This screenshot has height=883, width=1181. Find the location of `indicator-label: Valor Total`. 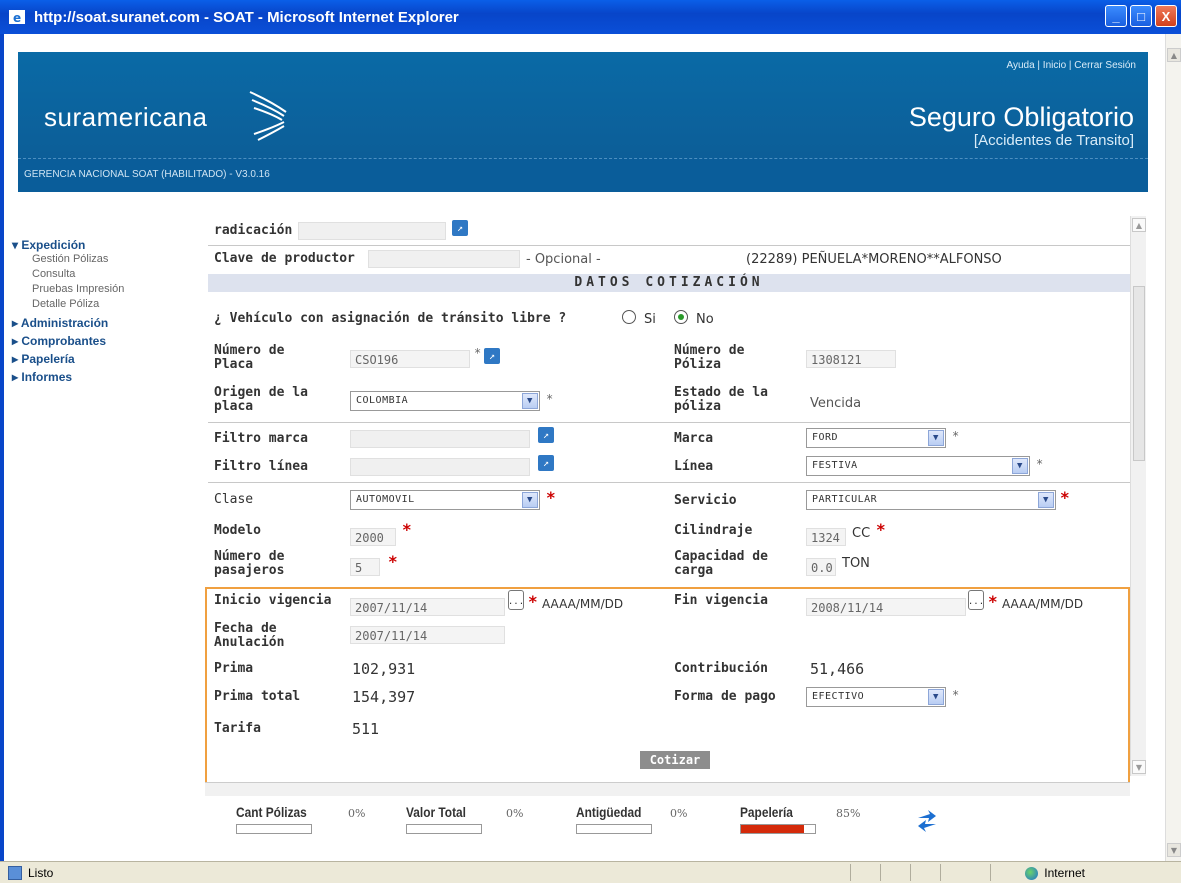

indicator-label: Valor Total is located at coordinates (436, 812).